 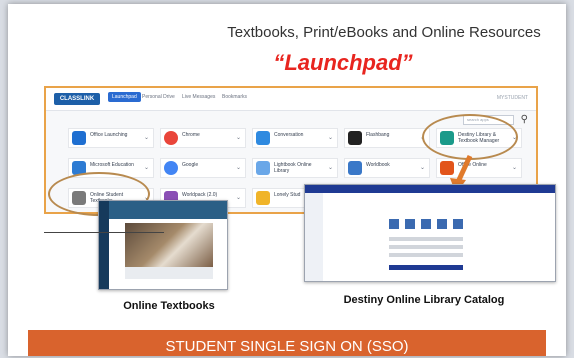 I want to click on arrow-to-destiny, so click(x=464, y=169).